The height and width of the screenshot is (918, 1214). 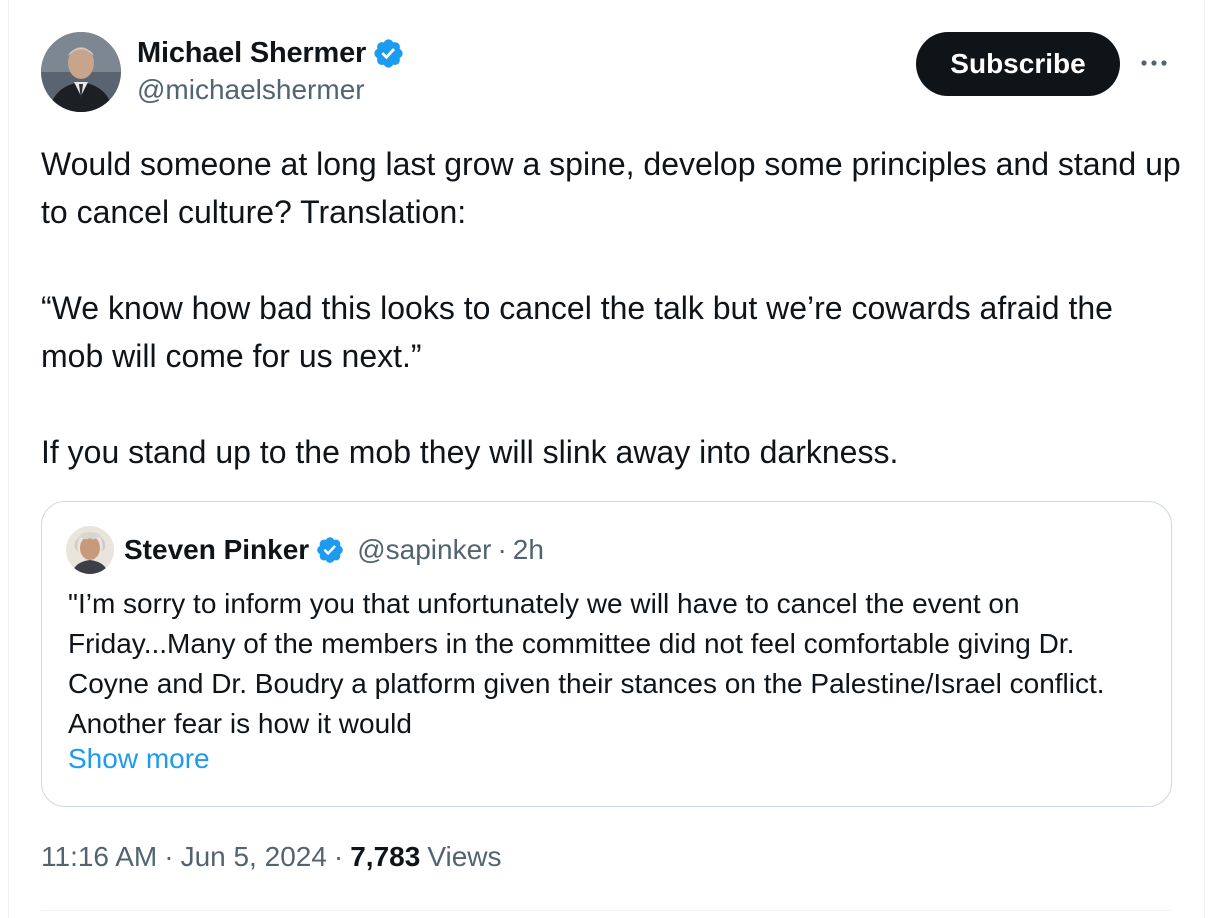 I want to click on tweet-time: 11:16 AM, so click(x=99, y=857).